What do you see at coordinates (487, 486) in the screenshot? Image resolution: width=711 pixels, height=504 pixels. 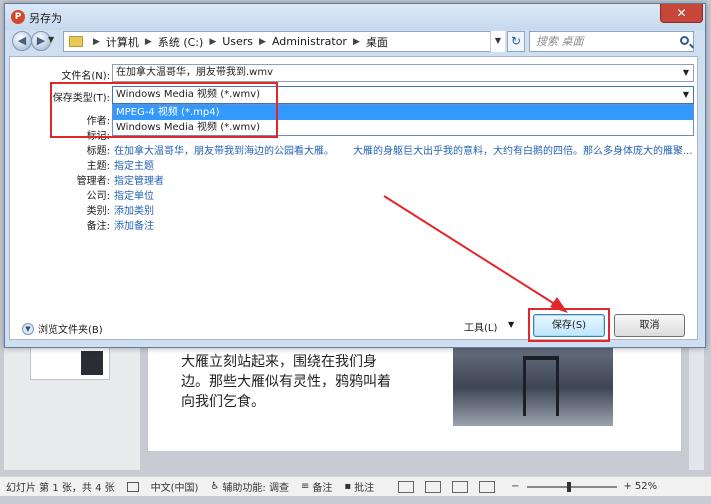 I see `slideshow-button` at bounding box center [487, 486].